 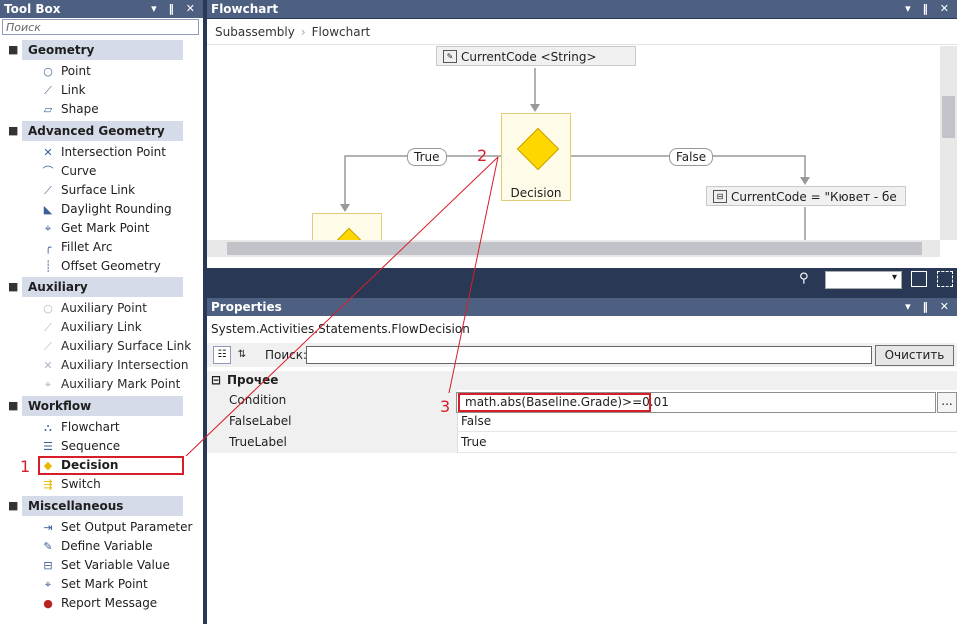 I want to click on variable-icon: ✎, so click(x=450, y=56).